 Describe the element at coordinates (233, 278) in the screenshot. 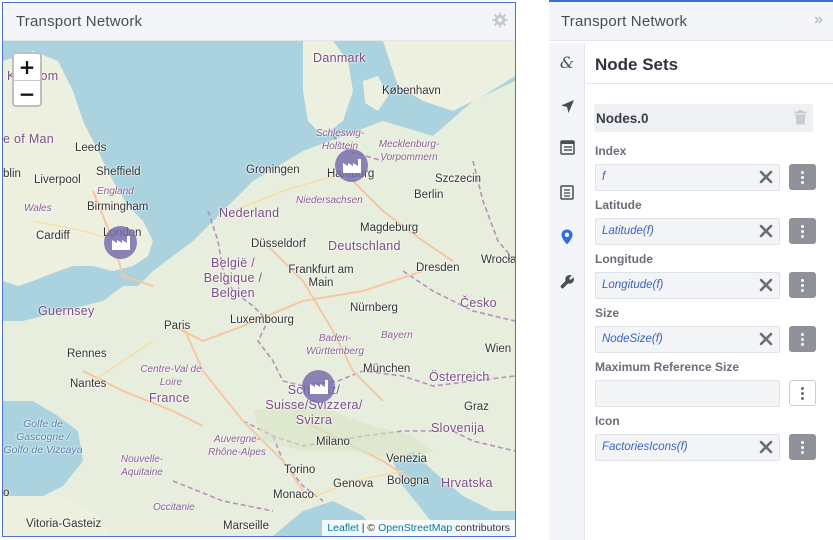

I see `map-label: België / Belgique / Belgien` at that location.